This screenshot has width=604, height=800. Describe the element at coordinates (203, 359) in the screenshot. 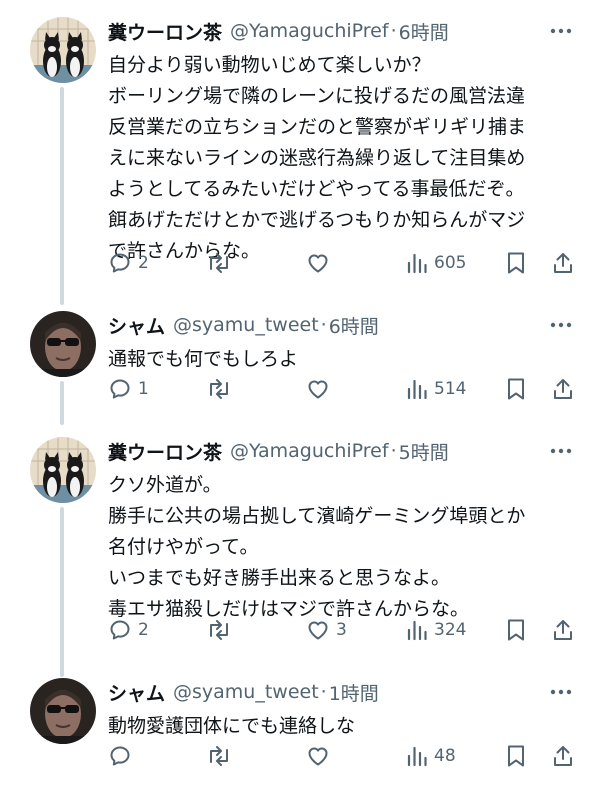

I see `tweet-text-line: 通報でも何でもしろよ` at that location.